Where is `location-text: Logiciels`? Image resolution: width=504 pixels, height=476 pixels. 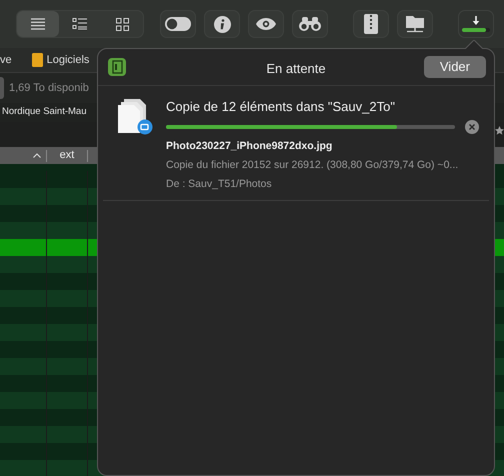 location-text: Logiciels is located at coordinates (68, 60).